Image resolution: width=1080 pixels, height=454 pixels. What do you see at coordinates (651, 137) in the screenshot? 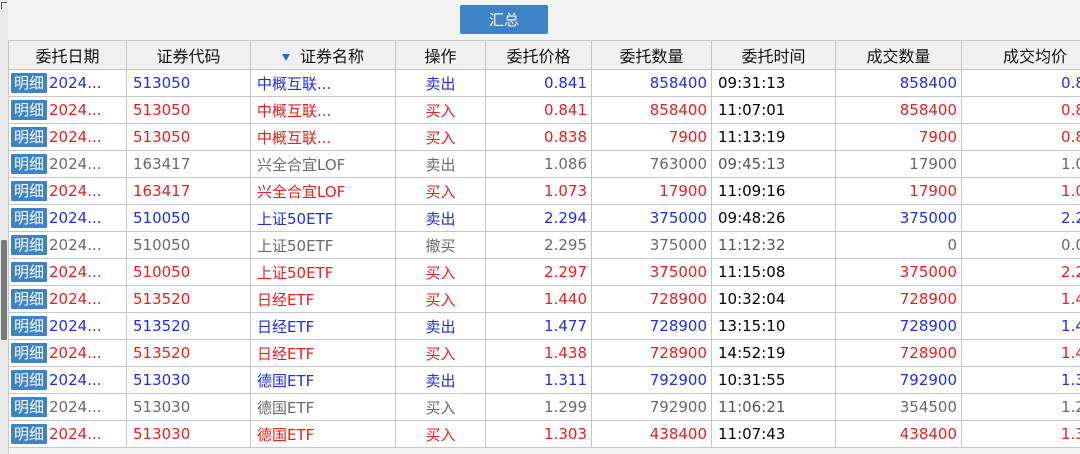
I see `order-qty: 7900` at bounding box center [651, 137].